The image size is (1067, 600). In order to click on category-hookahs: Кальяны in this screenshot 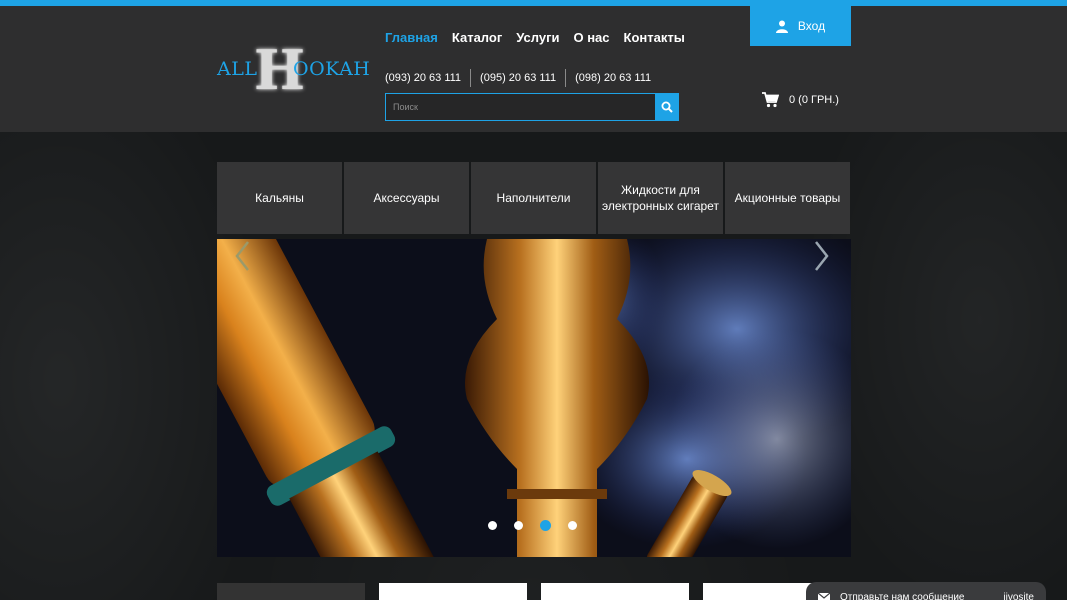, I will do `click(279, 198)`.